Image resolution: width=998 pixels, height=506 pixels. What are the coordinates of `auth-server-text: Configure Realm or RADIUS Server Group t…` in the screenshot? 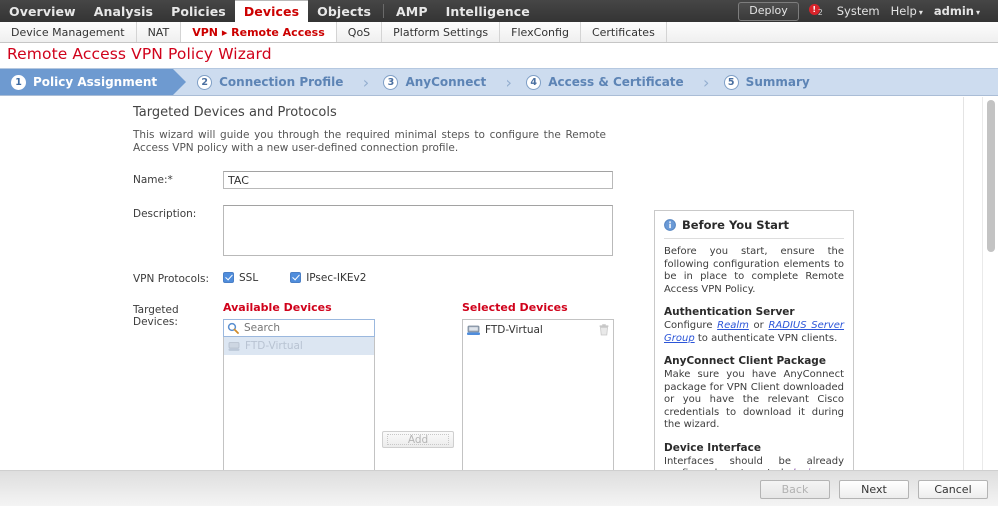 It's located at (754, 332).